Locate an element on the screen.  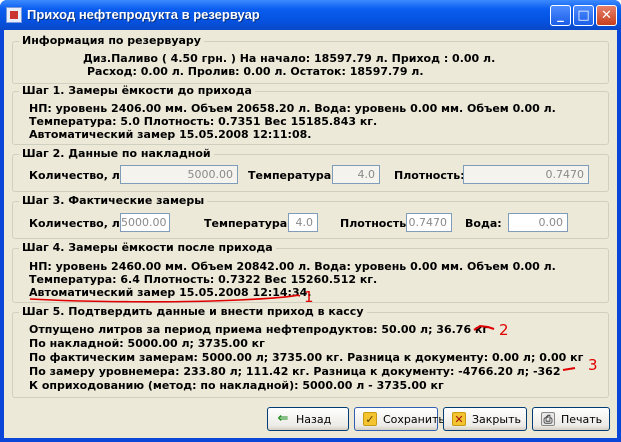
annotation-2: 2 is located at coordinates (504, 330).